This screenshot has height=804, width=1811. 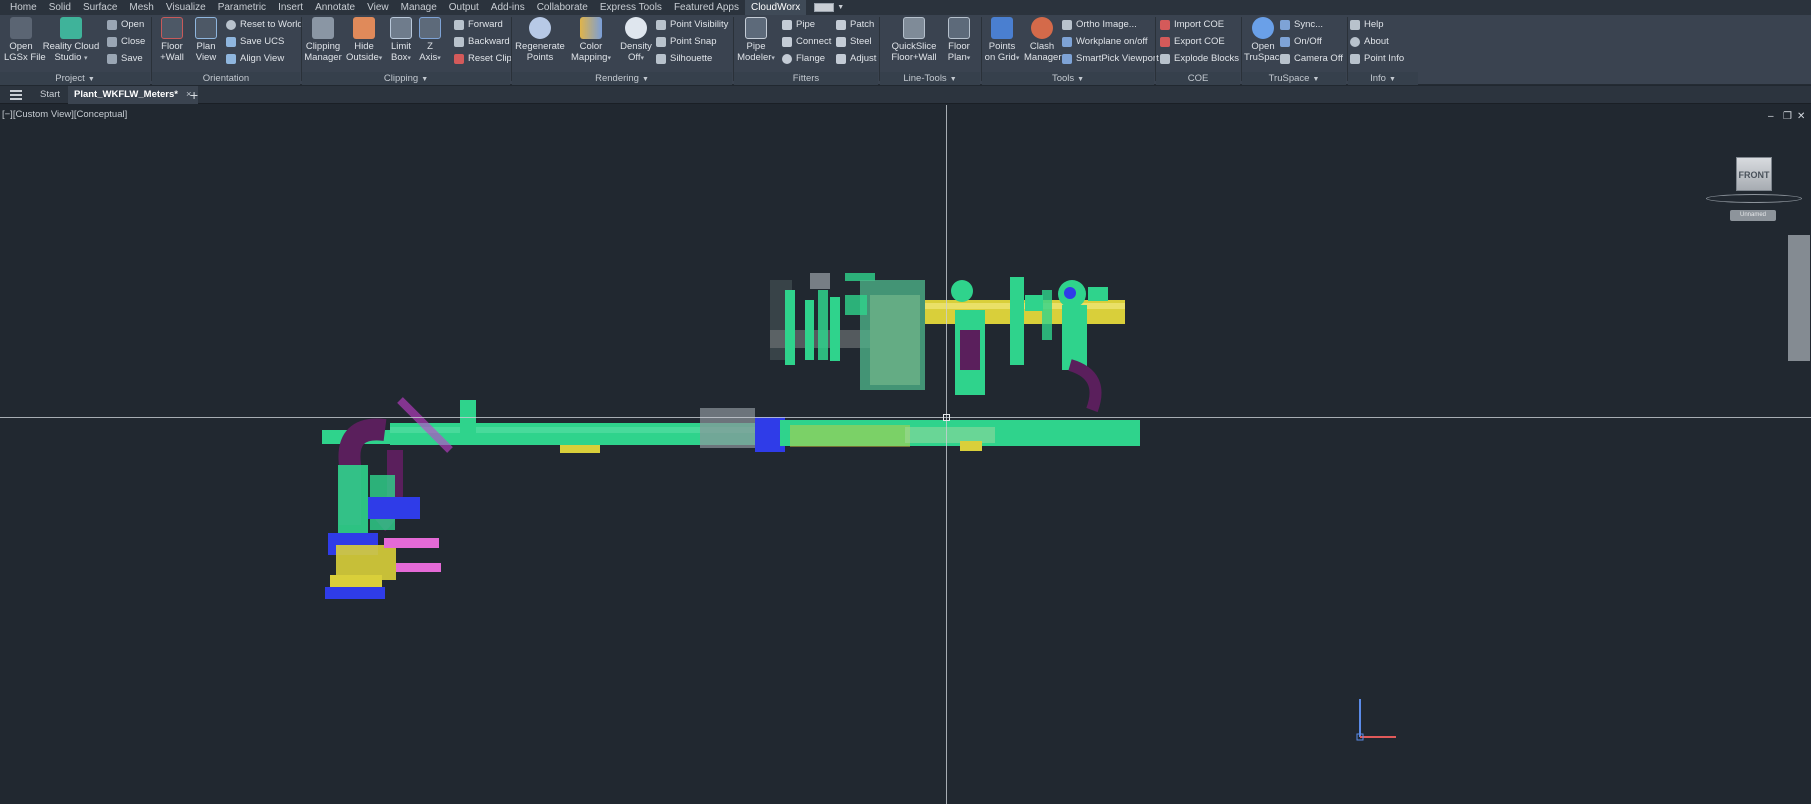 What do you see at coordinates (1754, 174) in the screenshot?
I see `viewcube-front-face: FRONT` at bounding box center [1754, 174].